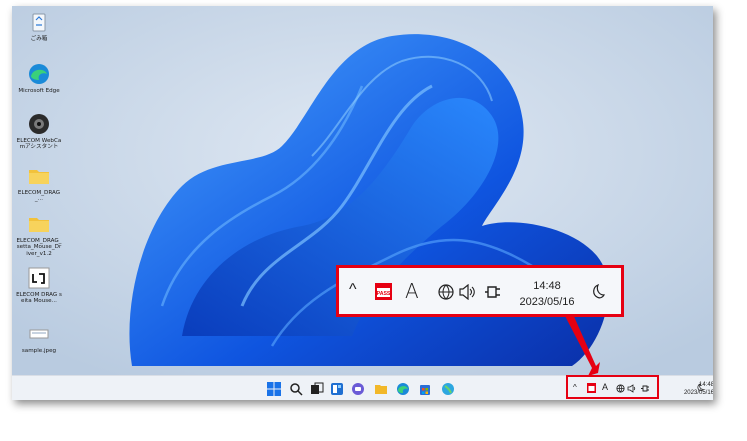  I want to click on recycle-bin-icon, so click(39, 22).